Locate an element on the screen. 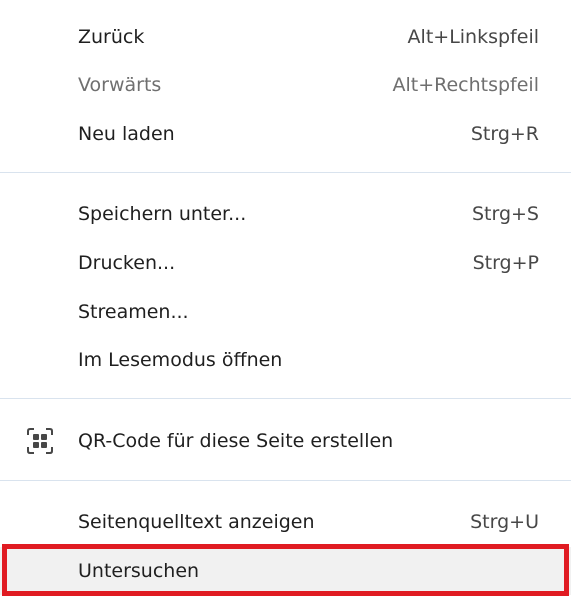 This screenshot has width=571, height=600. menu-item-label: Zurück is located at coordinates (111, 37).